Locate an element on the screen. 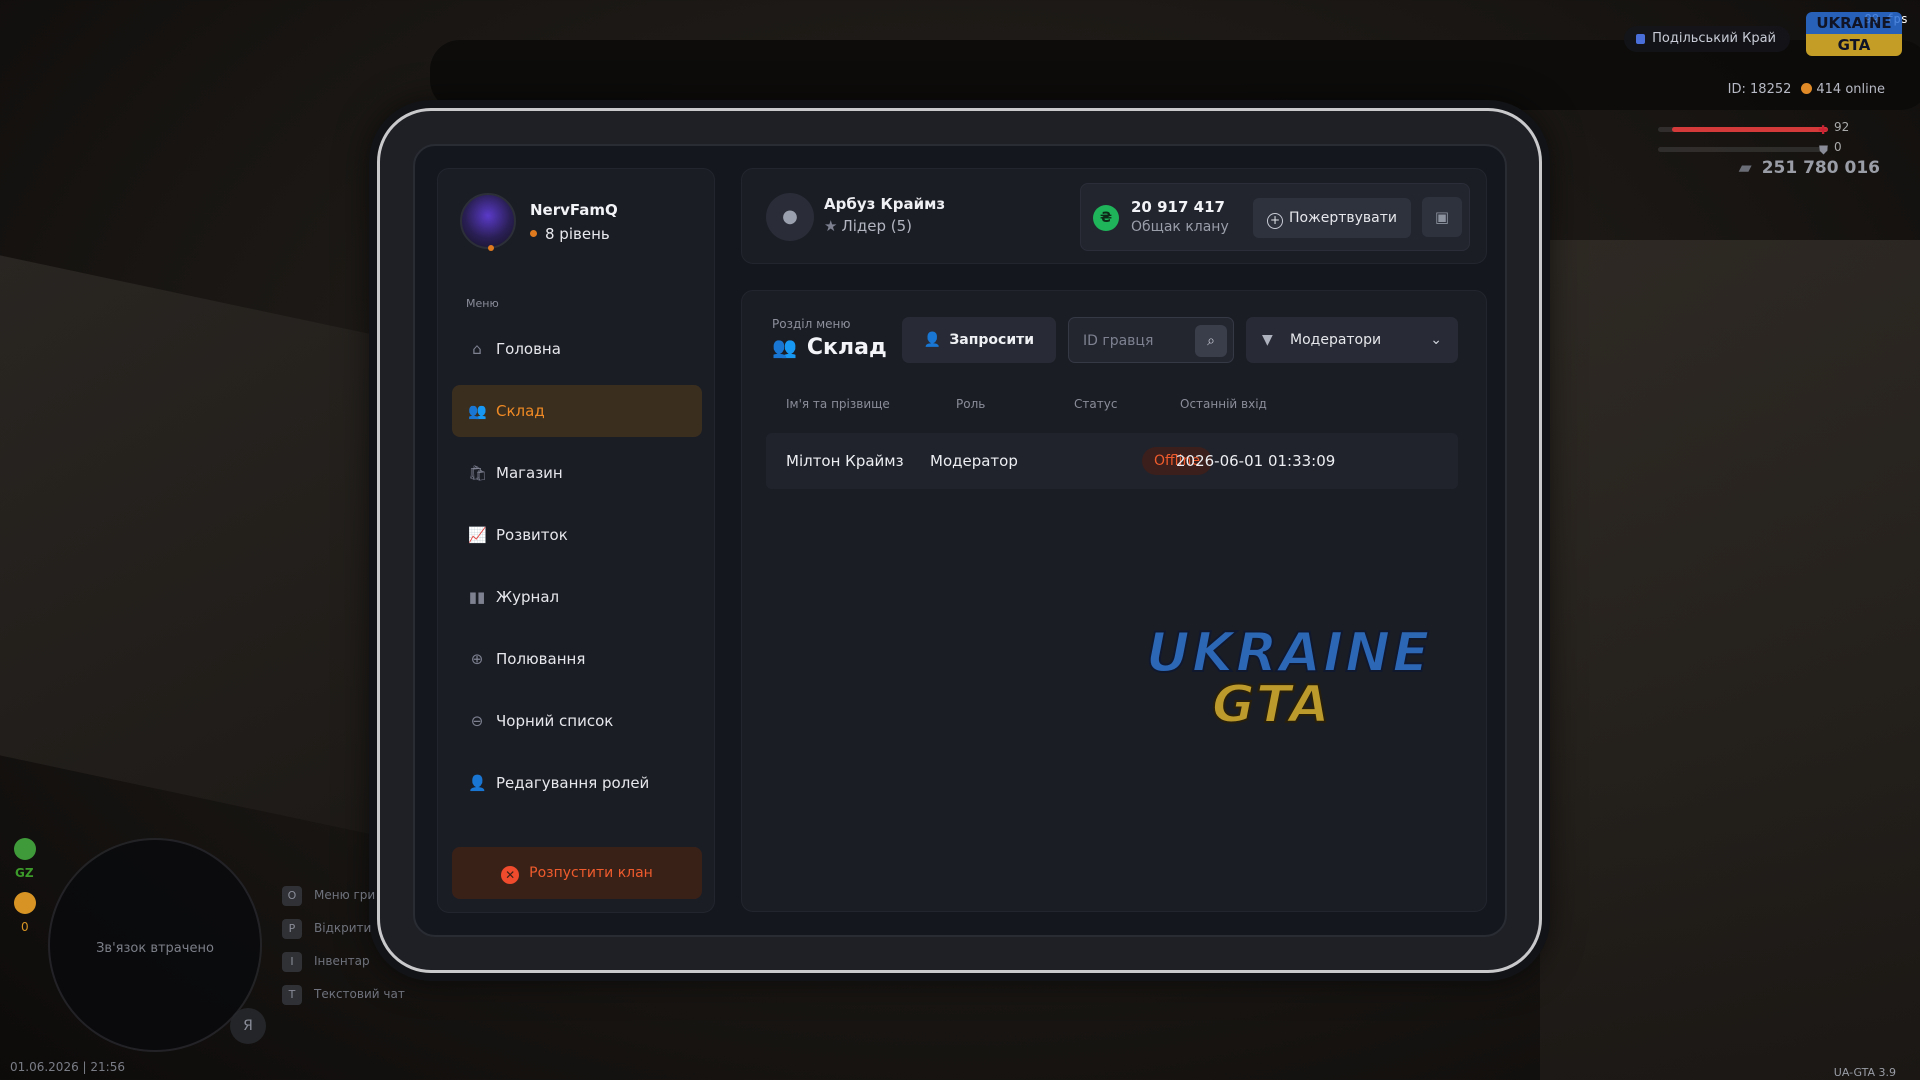 The height and width of the screenshot is (1080, 1920). clan-fund-box: ₴ 20 917 417 Общак клану + Пожертвувати is located at coordinates (1275, 217).